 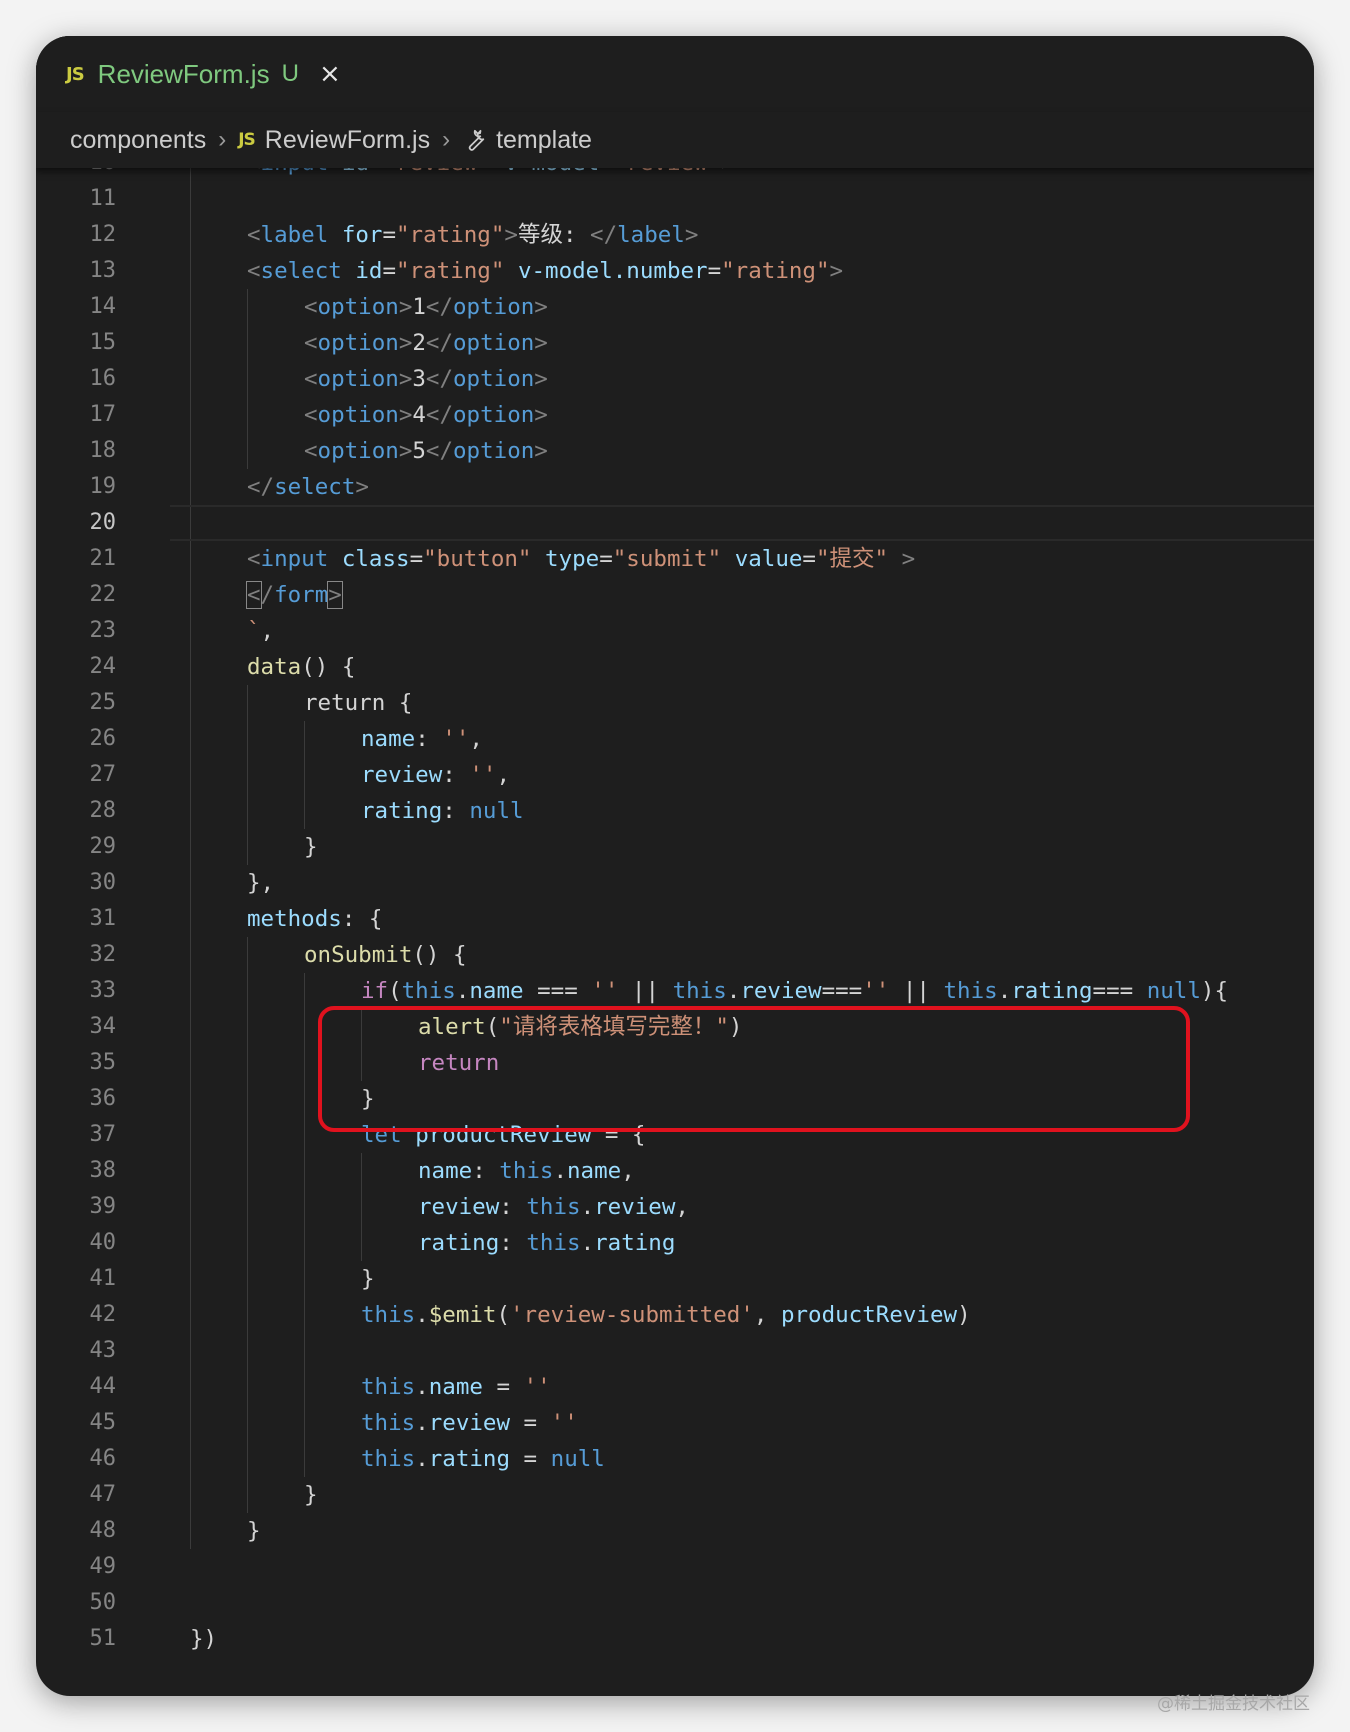 I want to click on line-number: 15, so click(x=103, y=342).